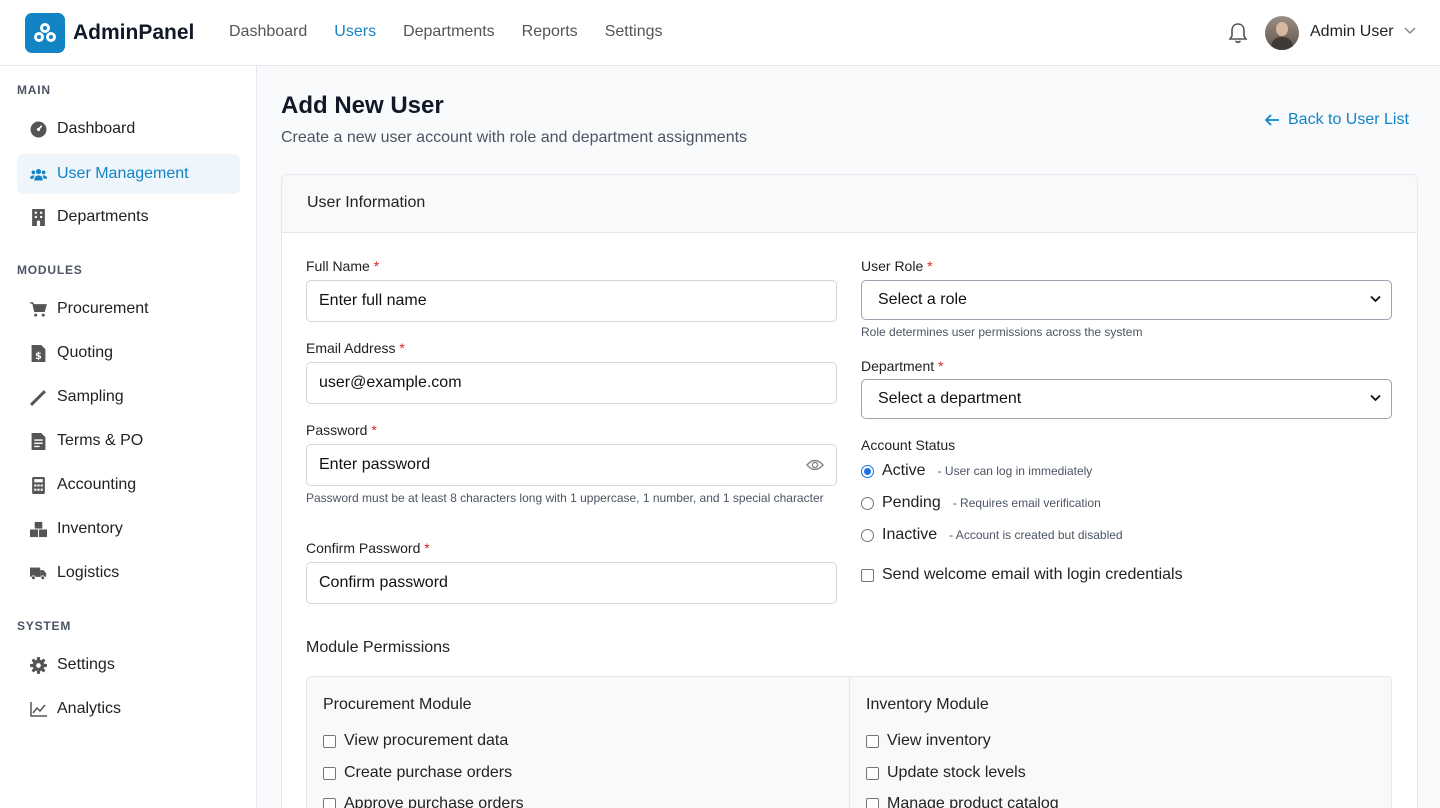  Describe the element at coordinates (956, 772) in the screenshot. I see `checkbox-label: Update stock levels` at that location.